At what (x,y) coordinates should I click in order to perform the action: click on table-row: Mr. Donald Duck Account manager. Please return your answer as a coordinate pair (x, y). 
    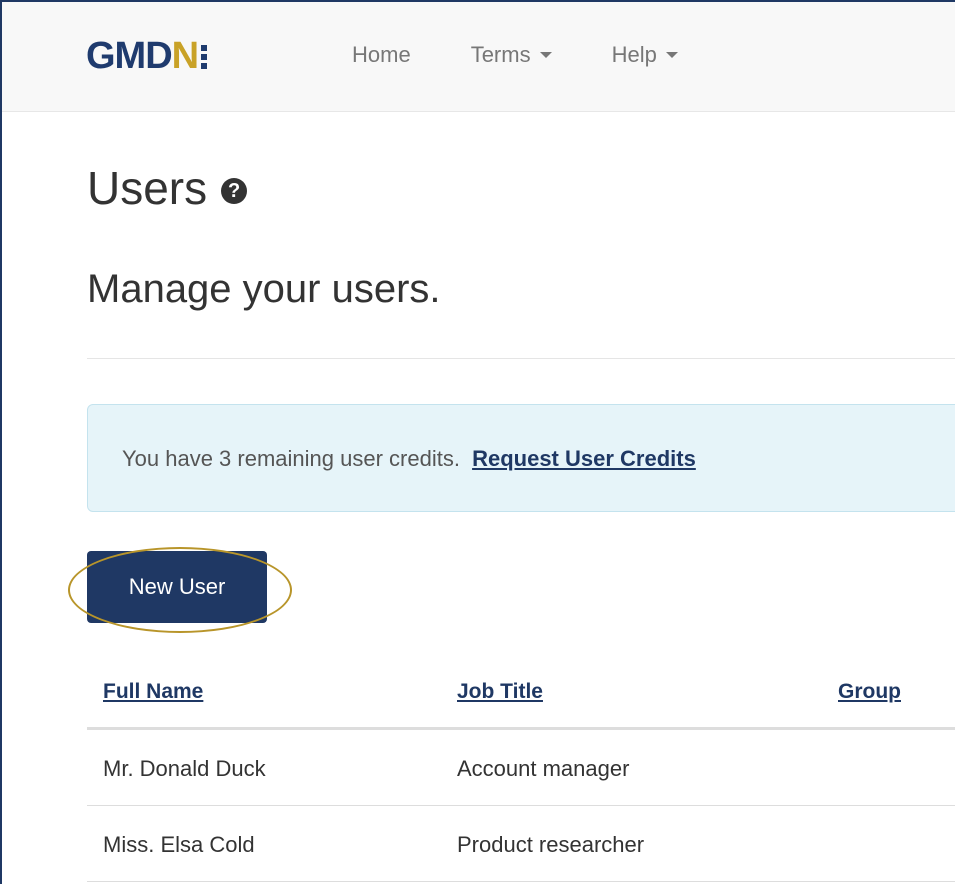
    Looking at the image, I should click on (521, 768).